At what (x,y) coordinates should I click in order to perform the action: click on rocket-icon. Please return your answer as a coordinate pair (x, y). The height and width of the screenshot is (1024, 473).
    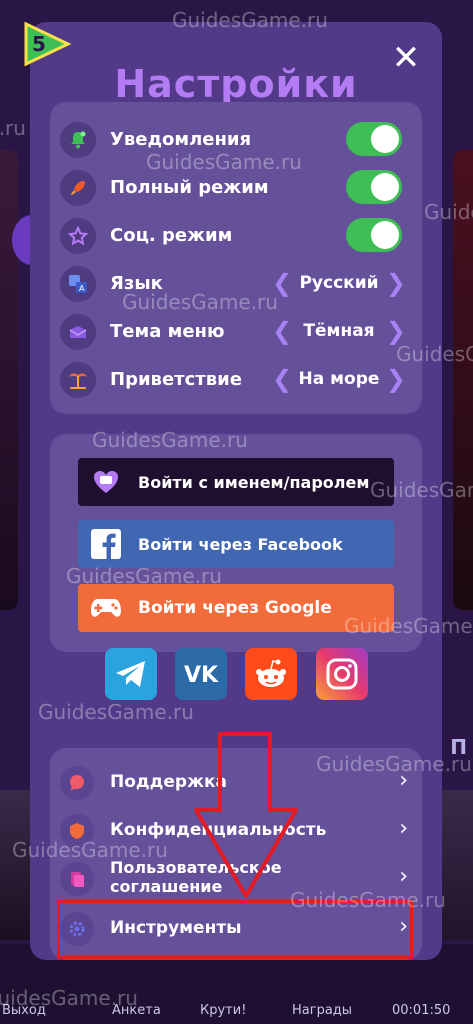
    Looking at the image, I should click on (78, 188).